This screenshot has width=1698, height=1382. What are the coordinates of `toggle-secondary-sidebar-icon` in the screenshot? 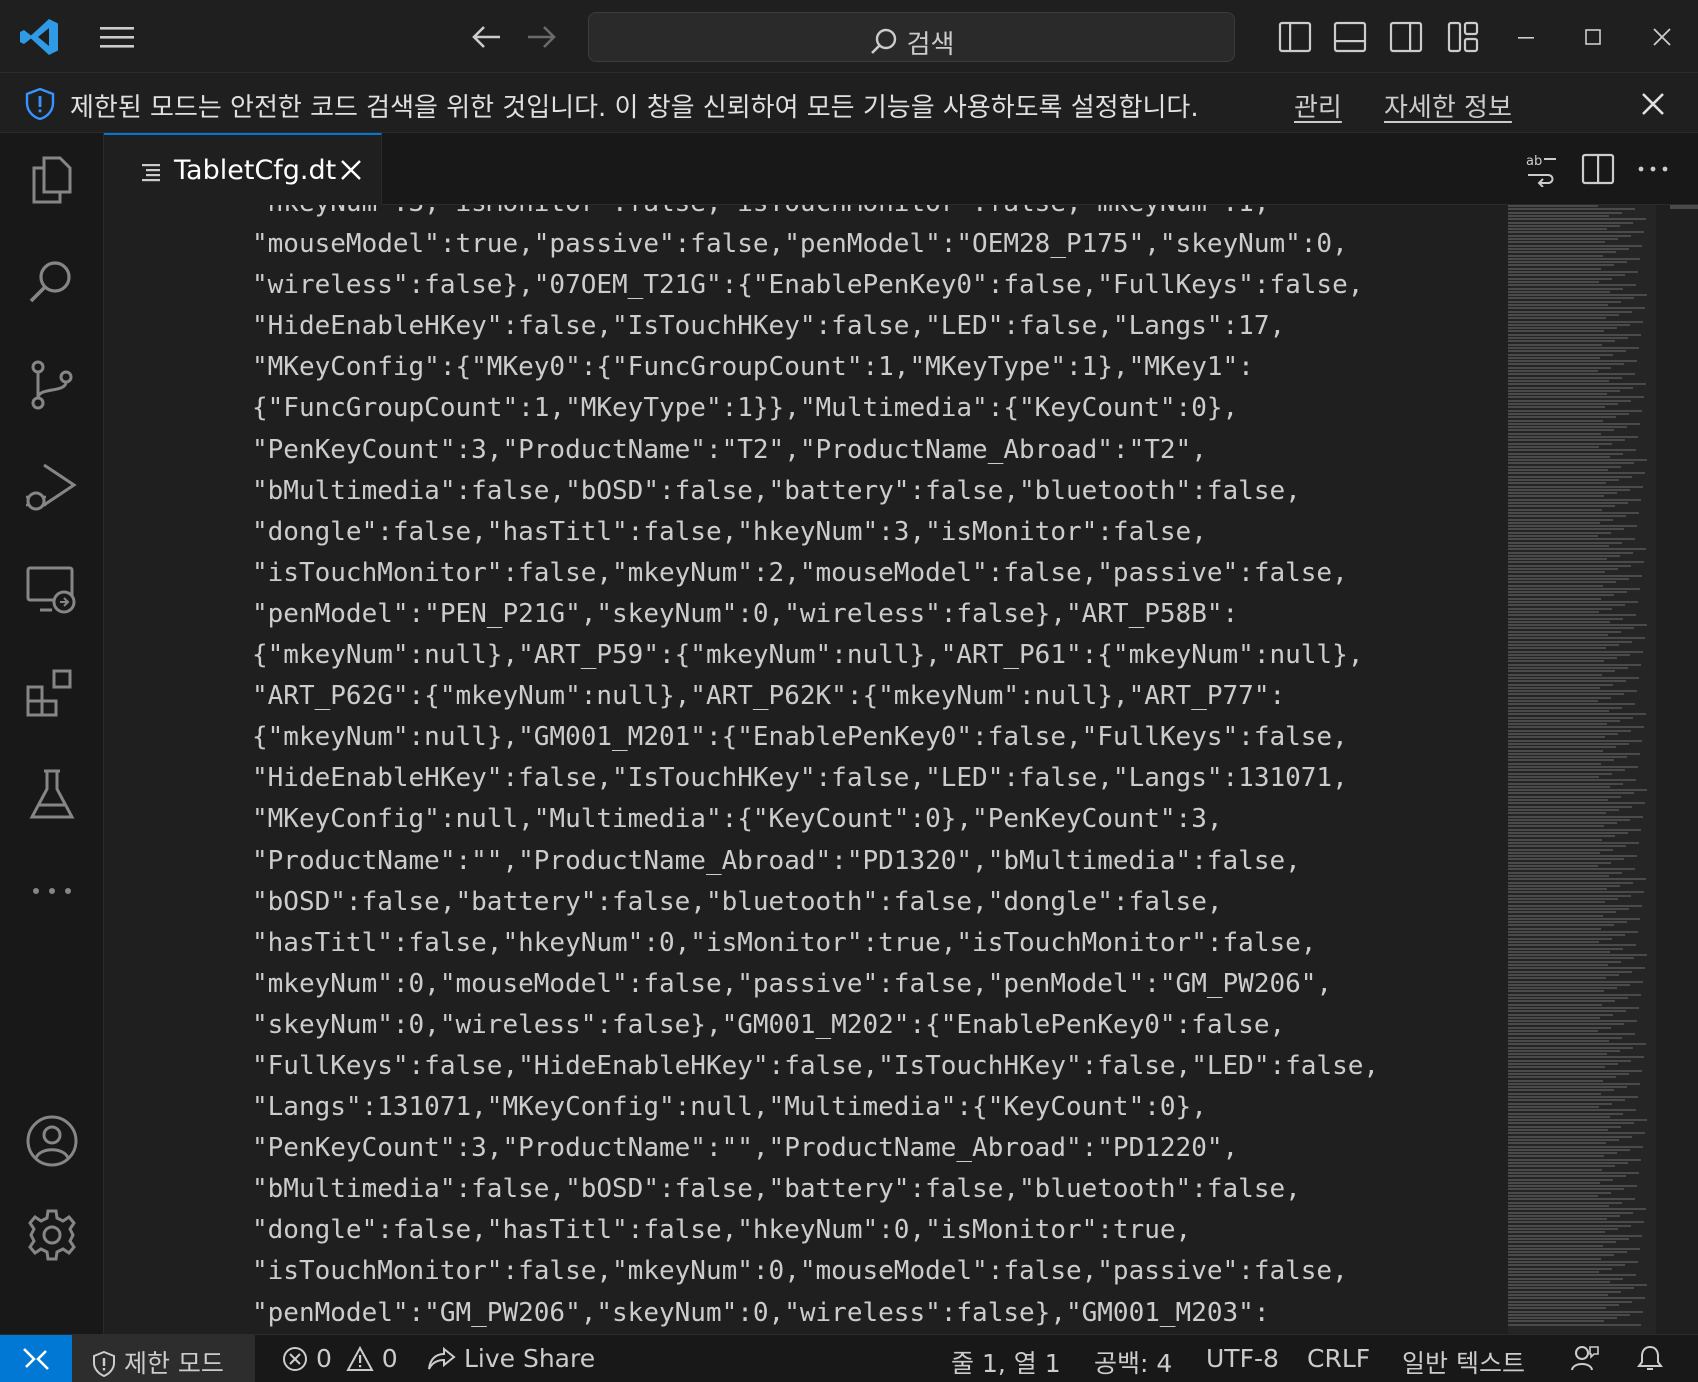 It's located at (1406, 37).